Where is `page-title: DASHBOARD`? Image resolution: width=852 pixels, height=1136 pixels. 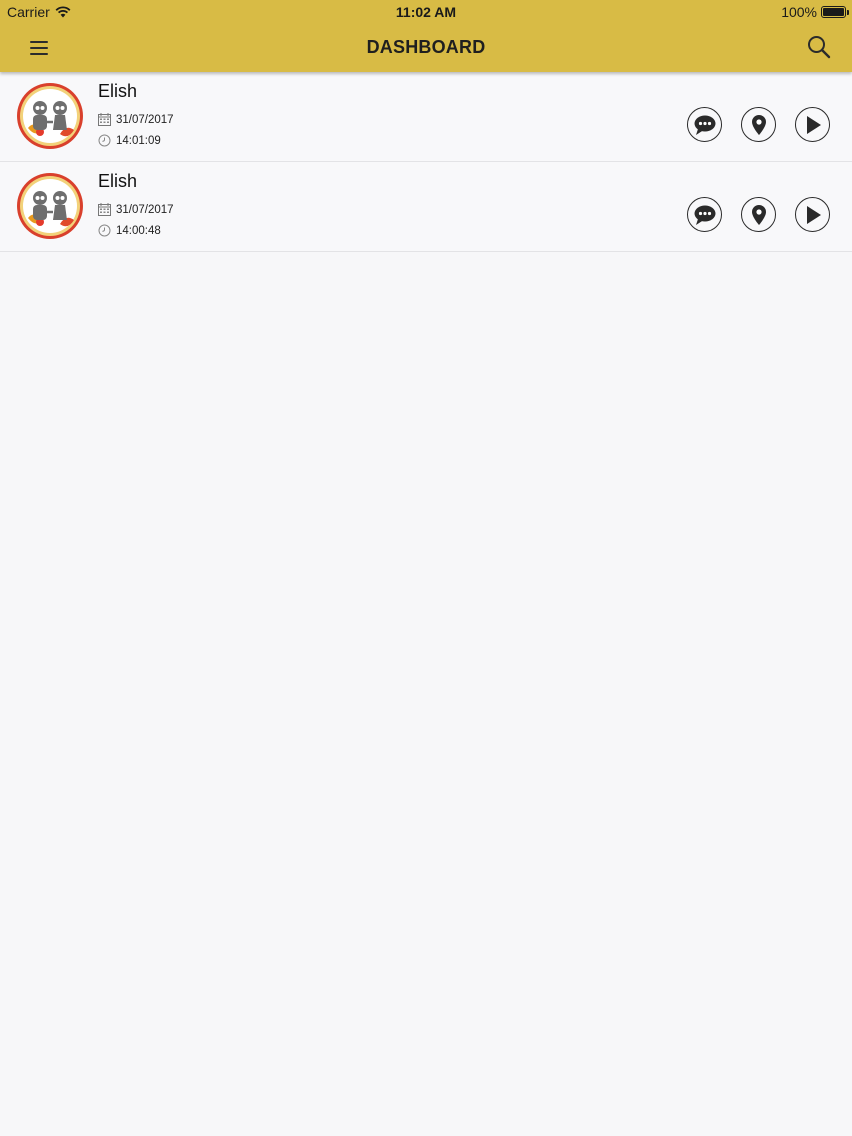
page-title: DASHBOARD is located at coordinates (426, 47).